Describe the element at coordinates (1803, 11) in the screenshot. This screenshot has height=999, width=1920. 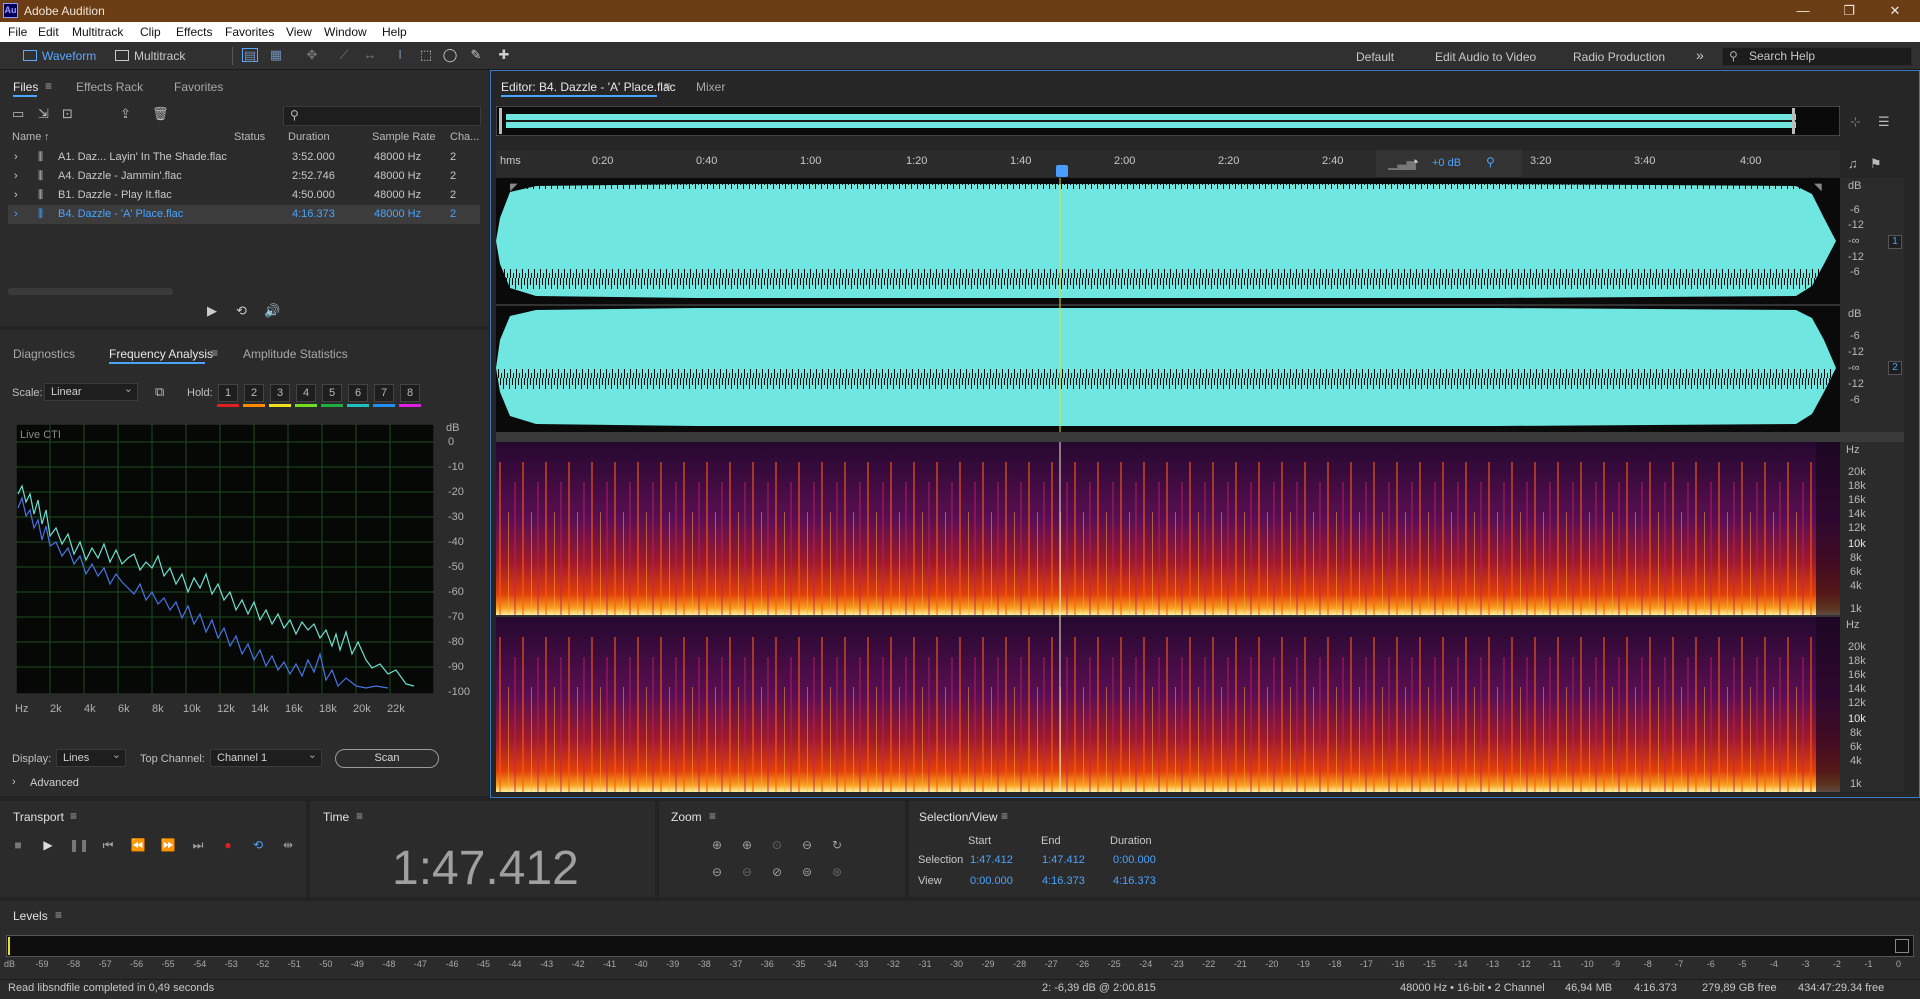
I see `minimize-button: —` at that location.